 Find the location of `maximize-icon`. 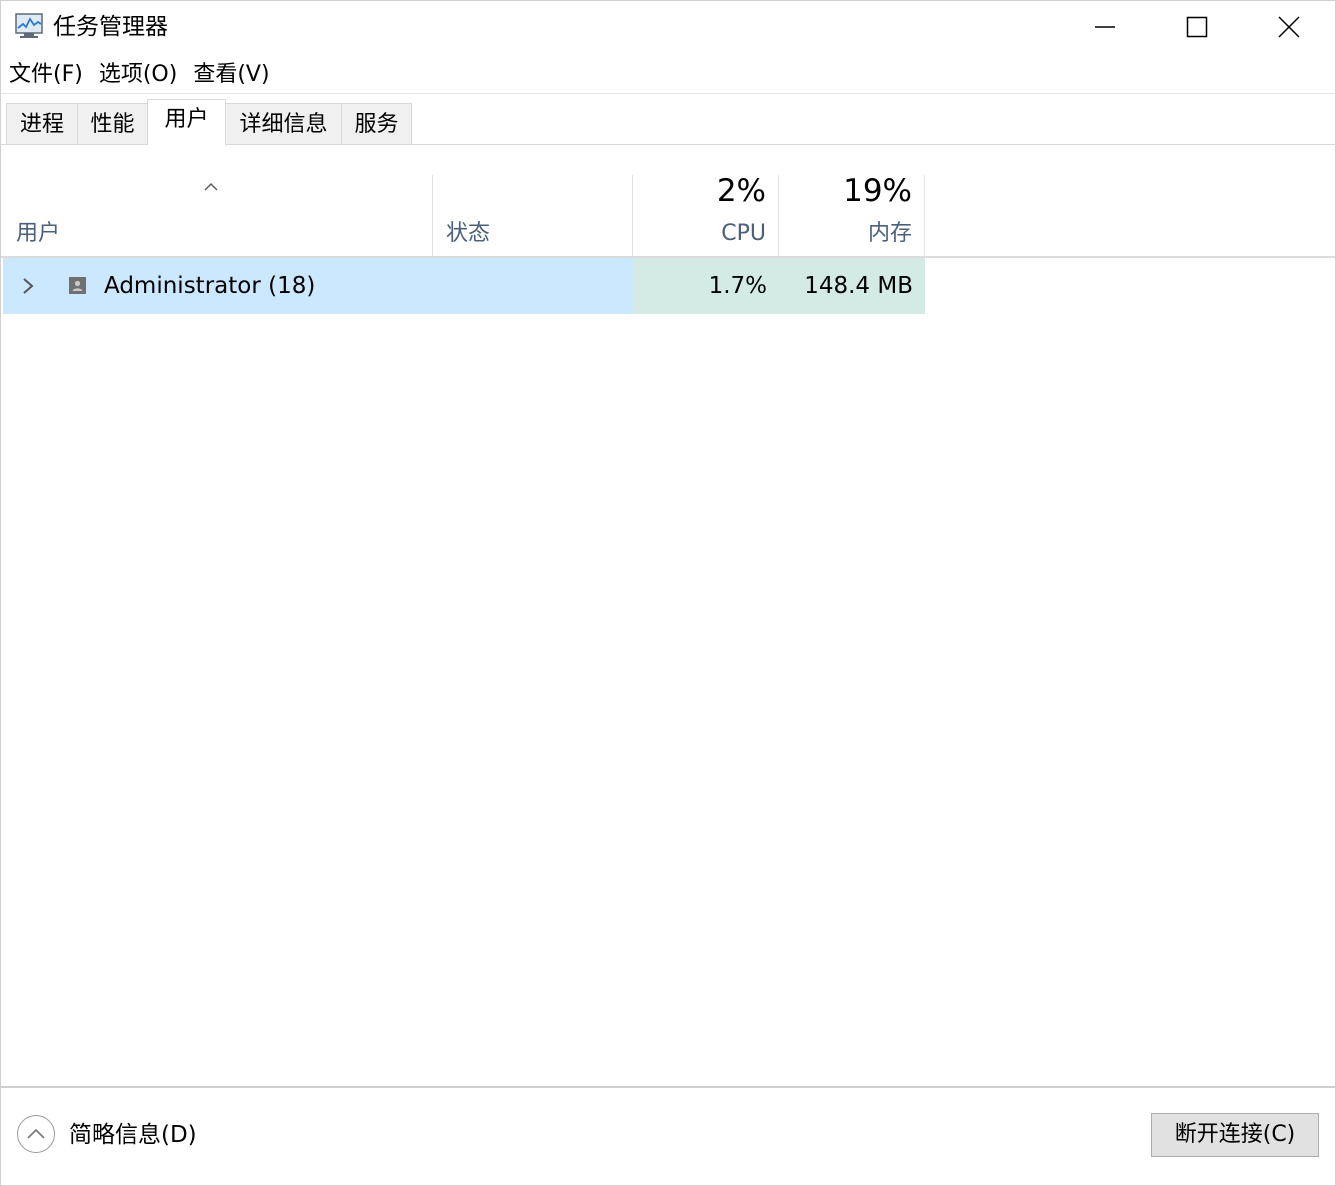

maximize-icon is located at coordinates (1197, 27).